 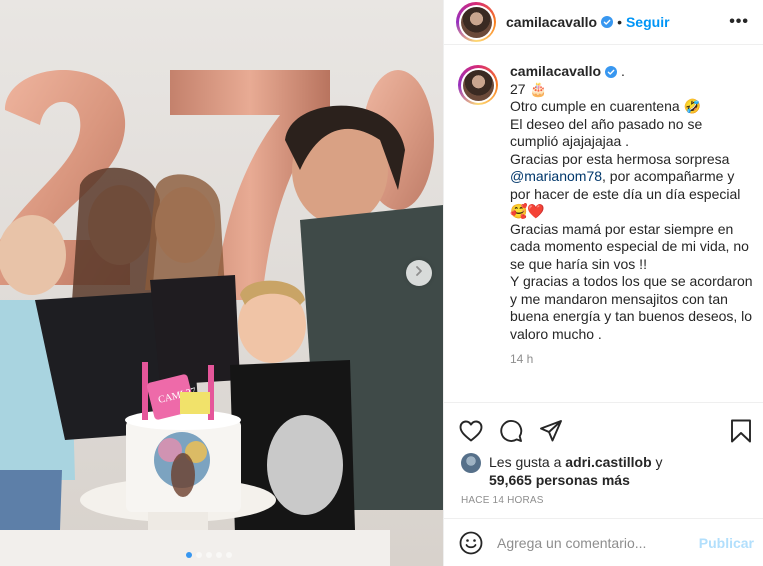 I want to click on caption-line: Gracias mamá por estar siempre en, so click(x=622, y=228).